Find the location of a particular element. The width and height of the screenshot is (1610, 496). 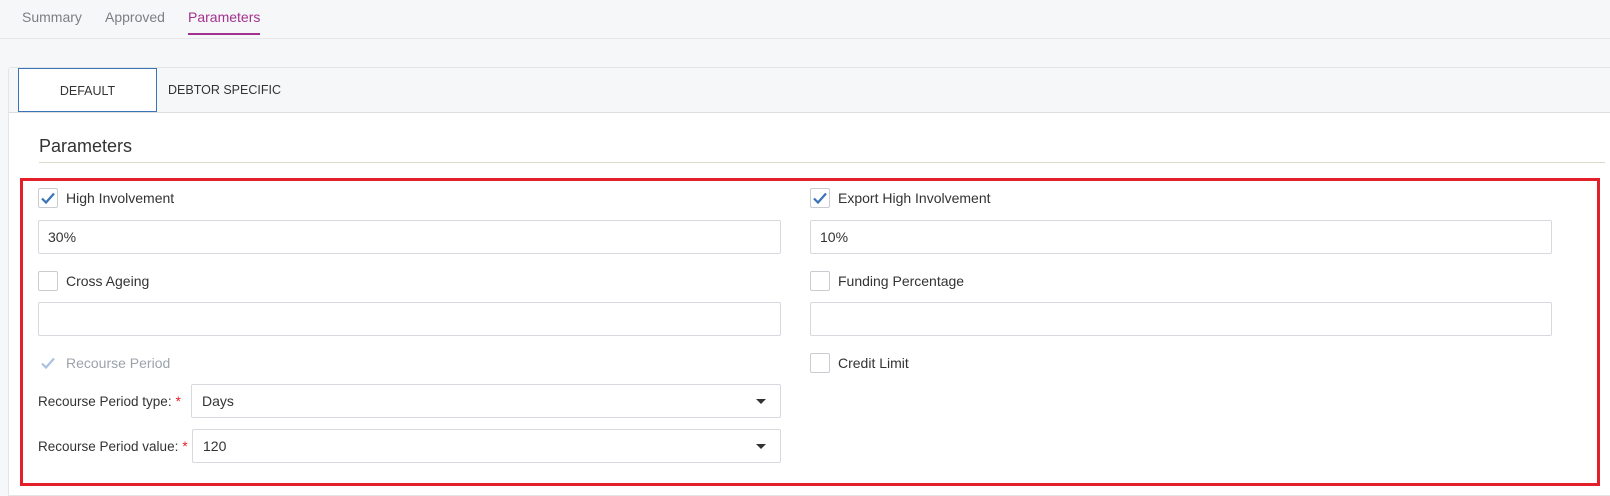

export-high-involvement-label: Export High Involvement is located at coordinates (914, 198).